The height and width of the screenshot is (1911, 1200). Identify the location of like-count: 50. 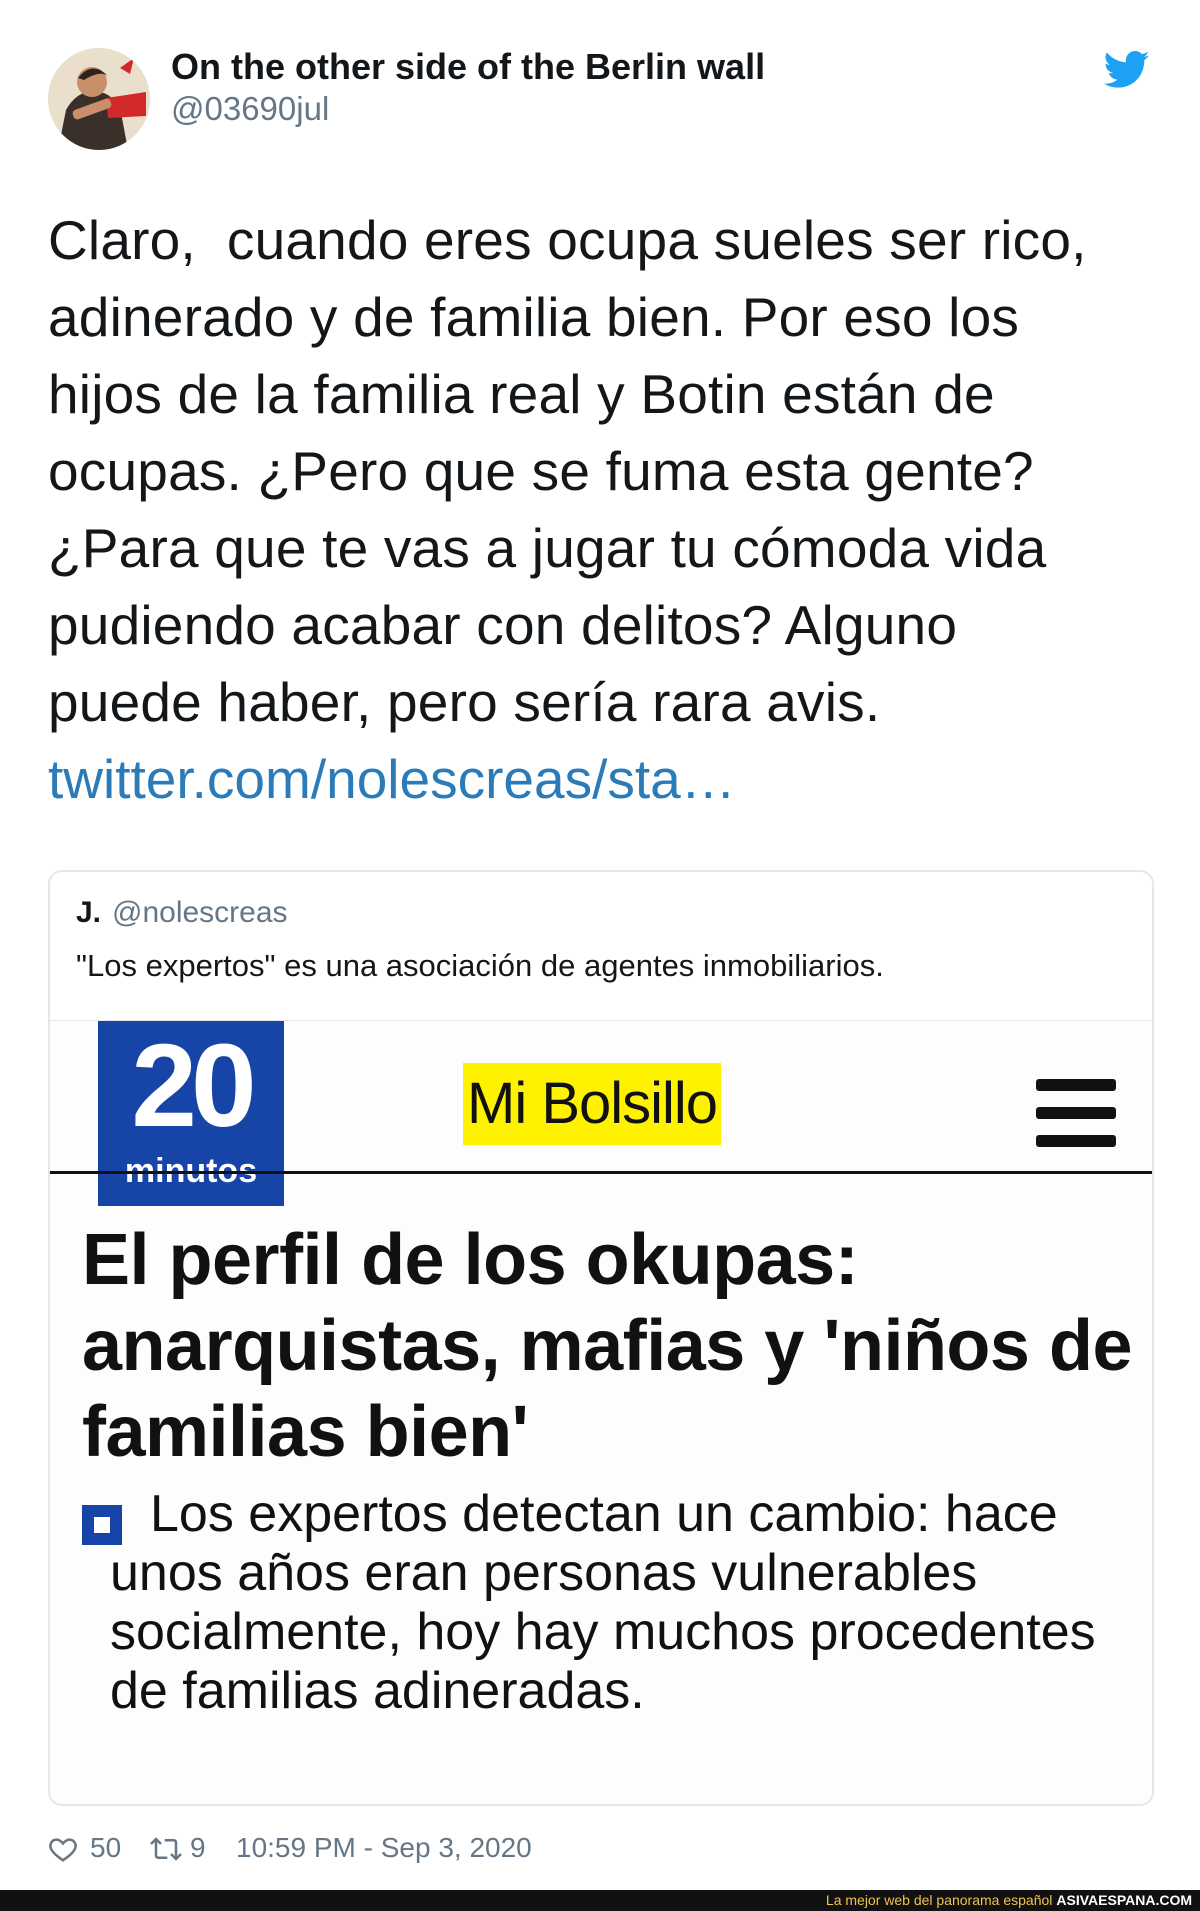
(106, 1847).